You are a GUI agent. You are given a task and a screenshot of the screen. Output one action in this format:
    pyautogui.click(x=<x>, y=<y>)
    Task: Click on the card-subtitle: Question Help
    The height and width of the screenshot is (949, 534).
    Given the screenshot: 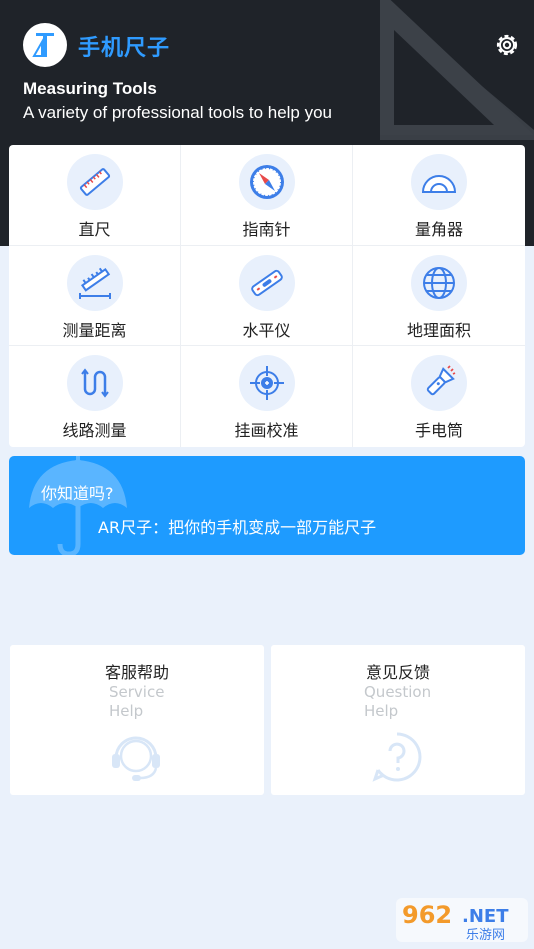 What is the action you would take?
    pyautogui.click(x=404, y=702)
    